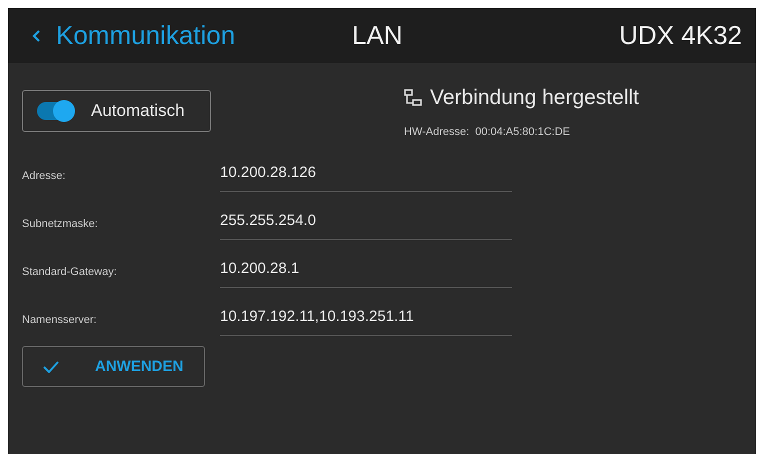  Describe the element at coordinates (113, 366) in the screenshot. I see `apply-button: ANWENDEN` at that location.